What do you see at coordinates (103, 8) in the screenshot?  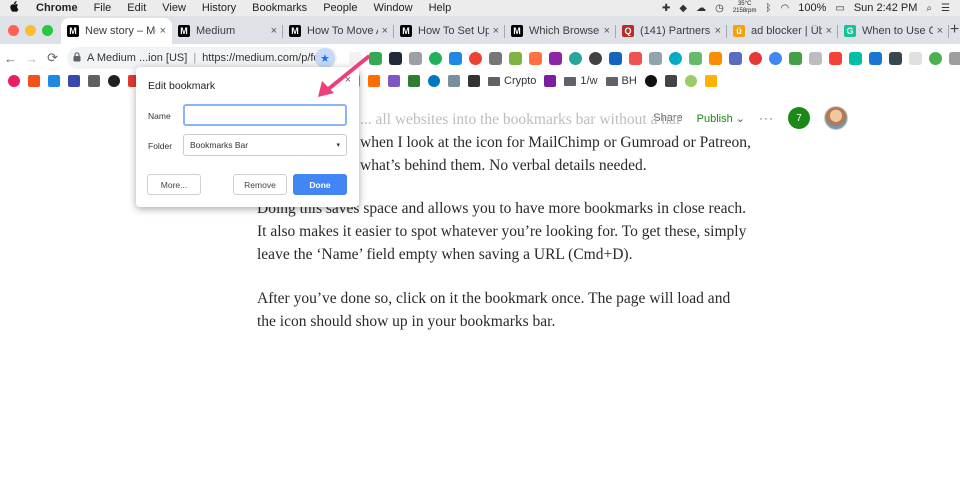 I see `menu-file: File` at bounding box center [103, 8].